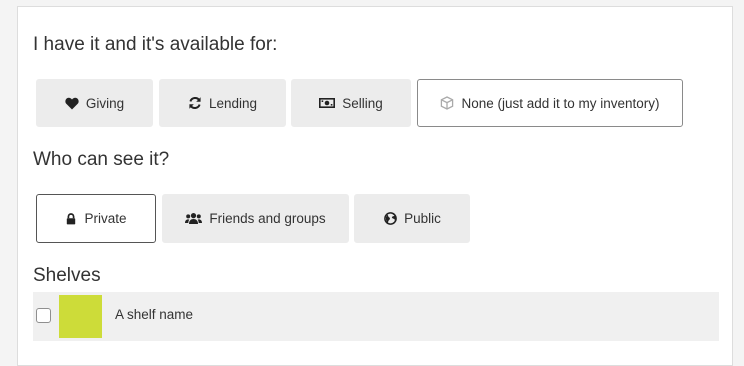  Describe the element at coordinates (72, 103) in the screenshot. I see `heart-icon` at that location.